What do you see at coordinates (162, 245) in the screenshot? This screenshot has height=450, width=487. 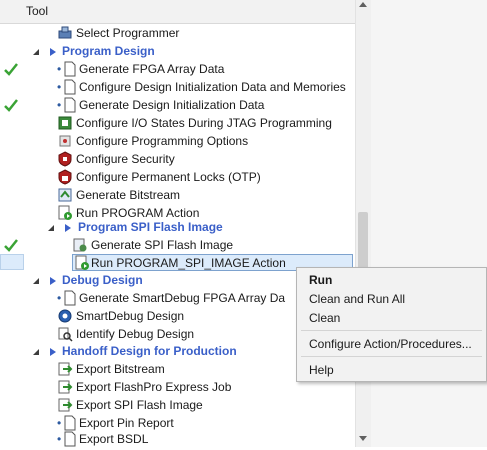 I see `tree-item-label: Generate SPI Flash Image` at bounding box center [162, 245].